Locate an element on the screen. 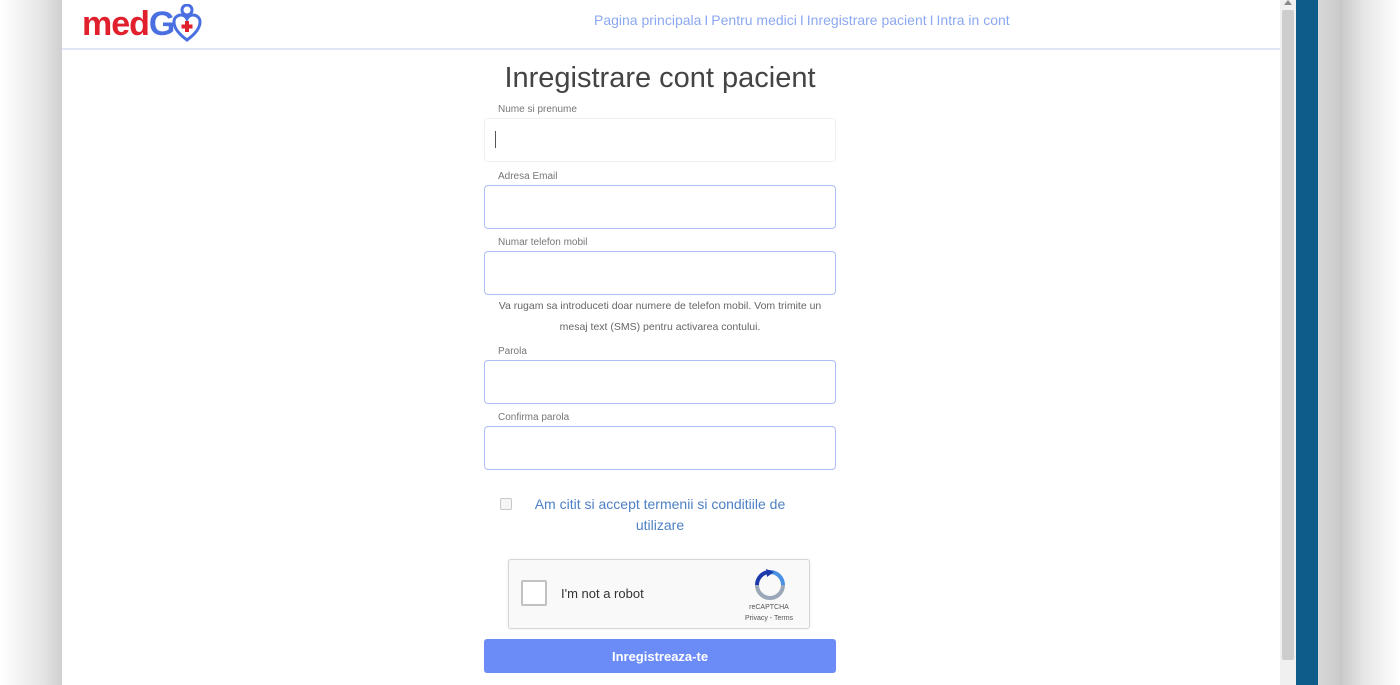  password-input is located at coordinates (660, 382).